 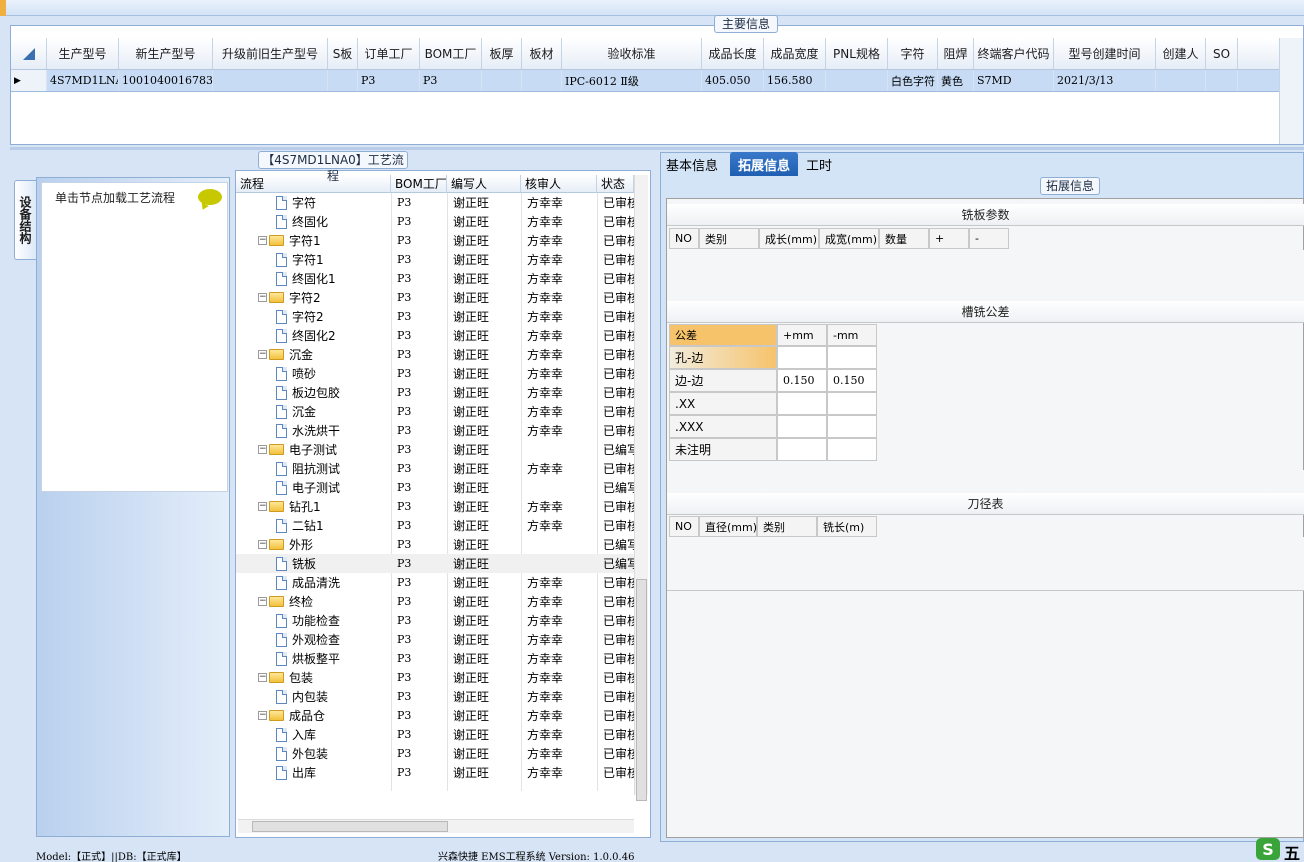 What do you see at coordinates (166, 80) in the screenshot?
I see `grid-cell: 10010400167830` at bounding box center [166, 80].